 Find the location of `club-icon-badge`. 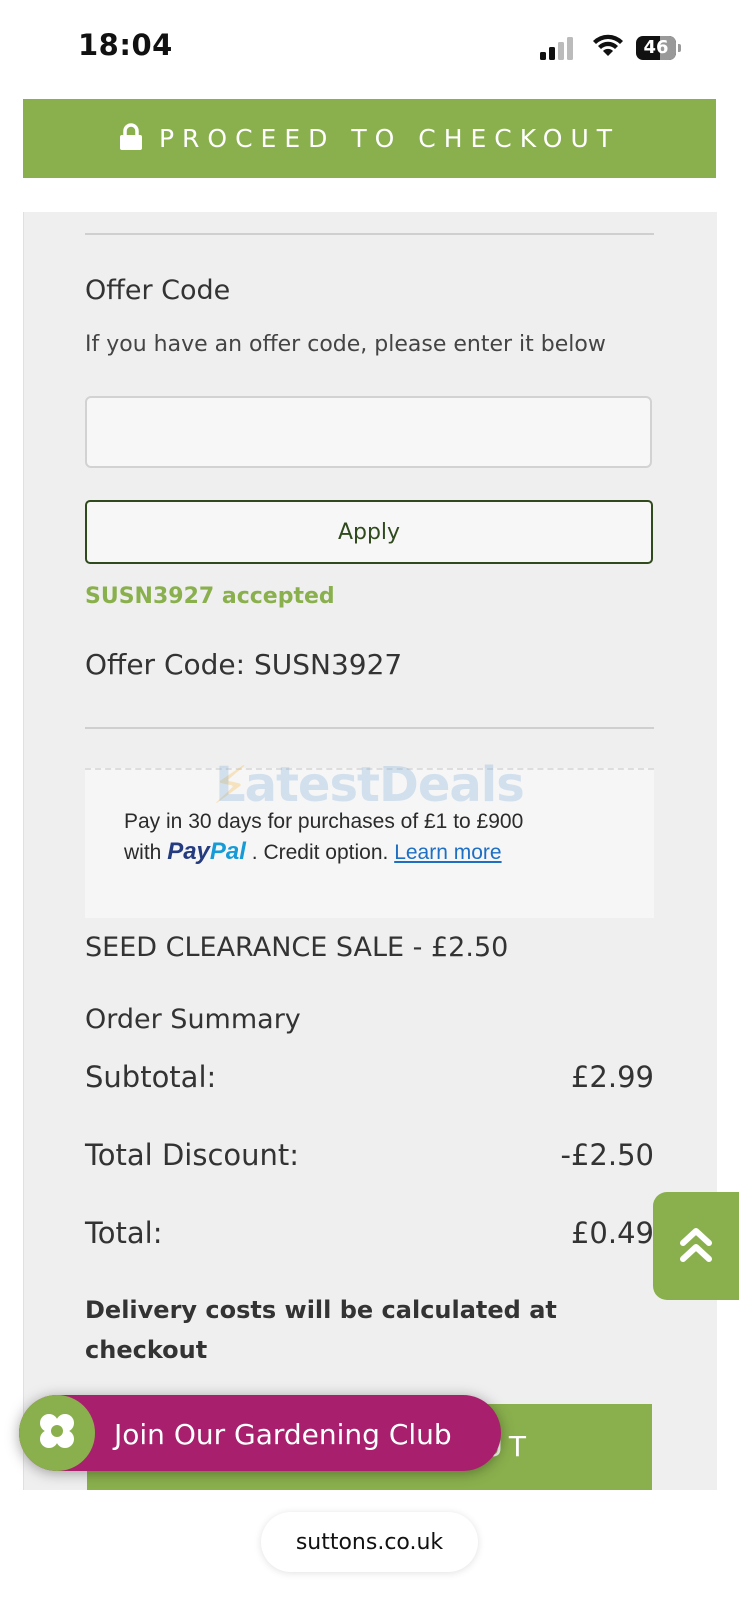

club-icon-badge is located at coordinates (57, 1433).